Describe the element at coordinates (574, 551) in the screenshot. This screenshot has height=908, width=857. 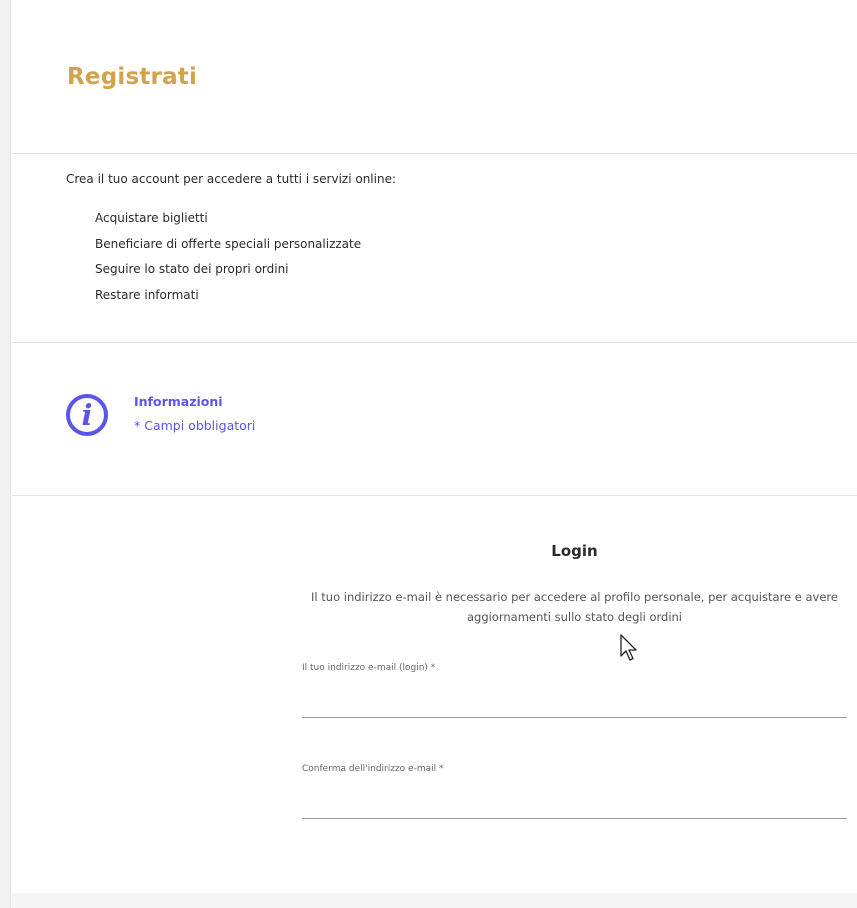
I see `login-title: Login` at that location.